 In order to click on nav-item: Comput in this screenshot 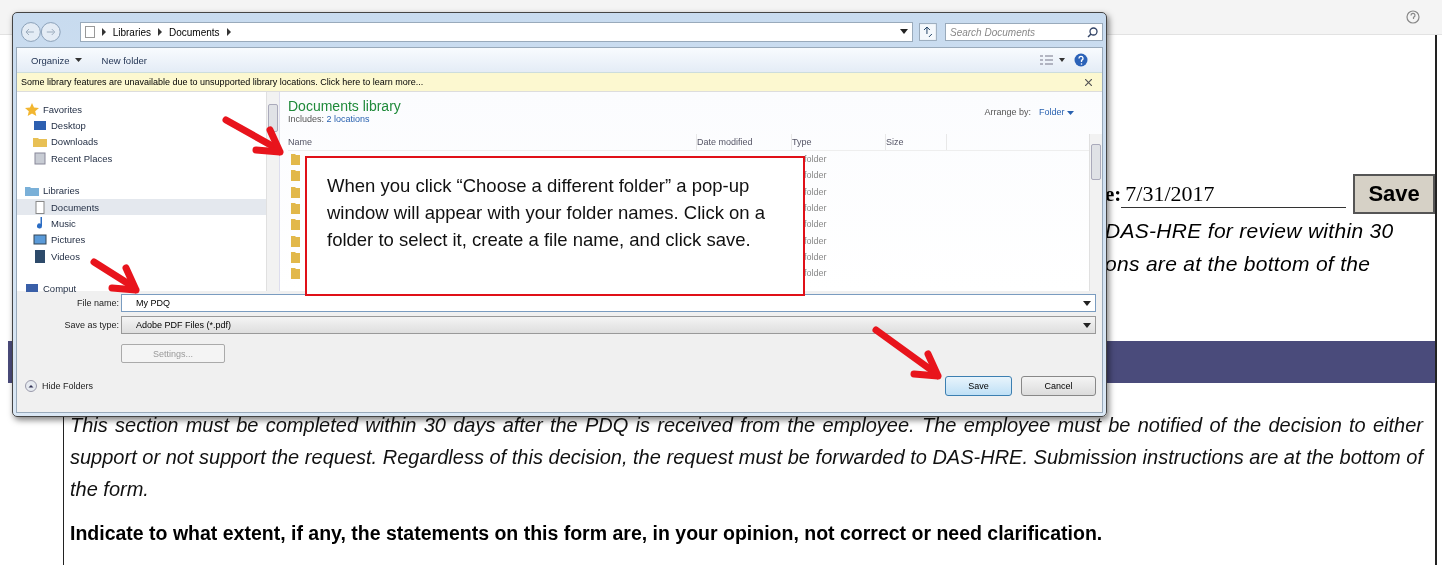, I will do `click(141, 288)`.